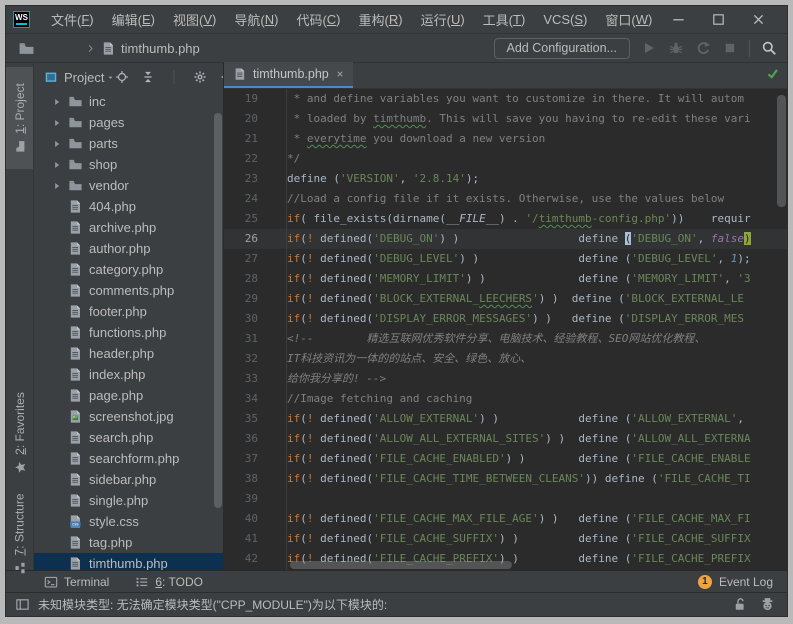 This screenshot has width=793, height=624. I want to click on locate-button, so click(122, 77).